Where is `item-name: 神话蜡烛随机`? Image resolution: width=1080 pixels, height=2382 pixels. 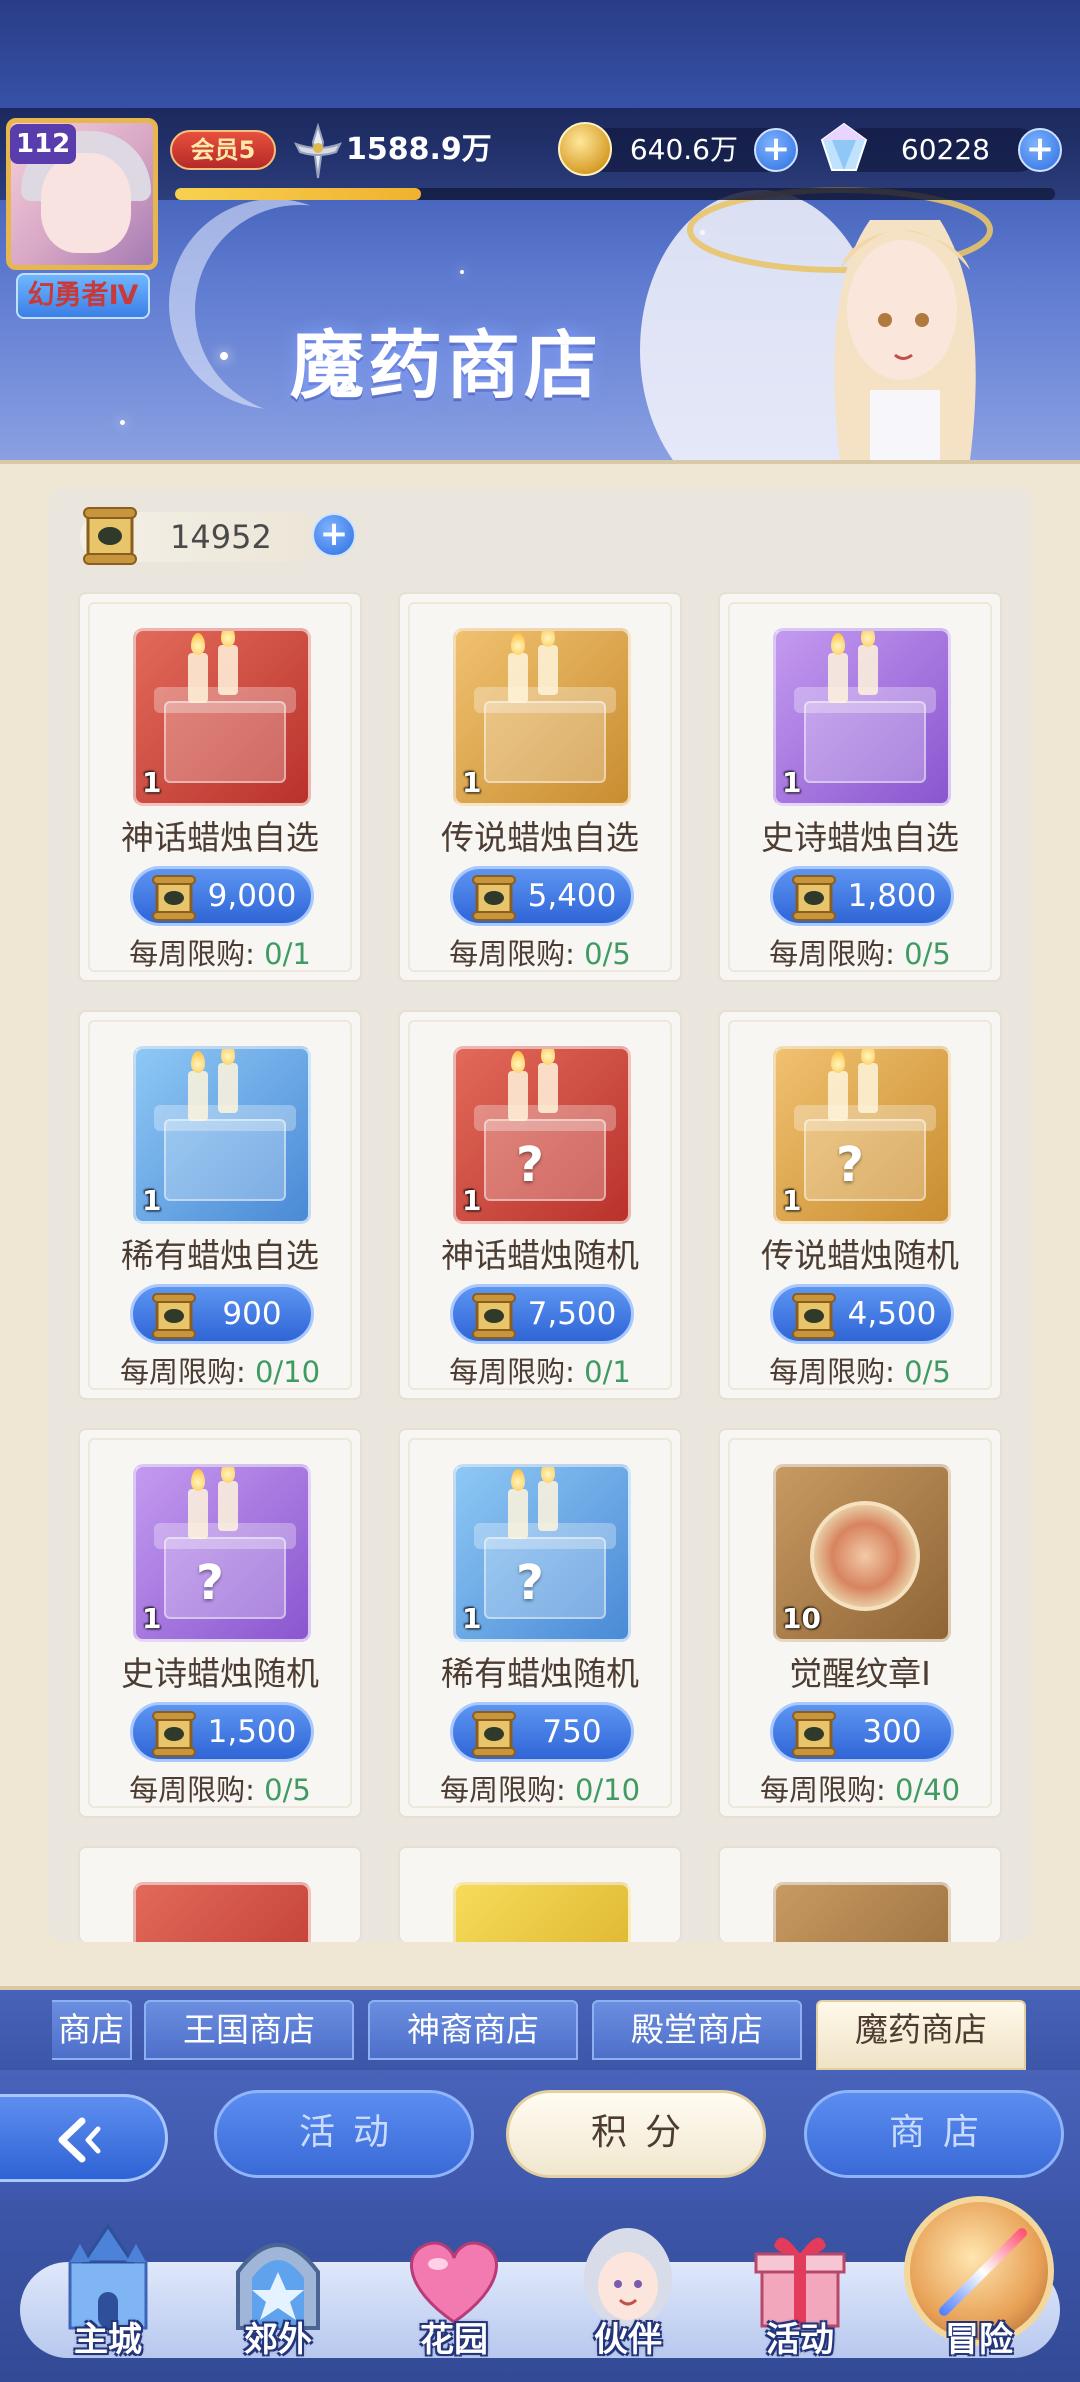 item-name: 神话蜡烛随机 is located at coordinates (540, 1255).